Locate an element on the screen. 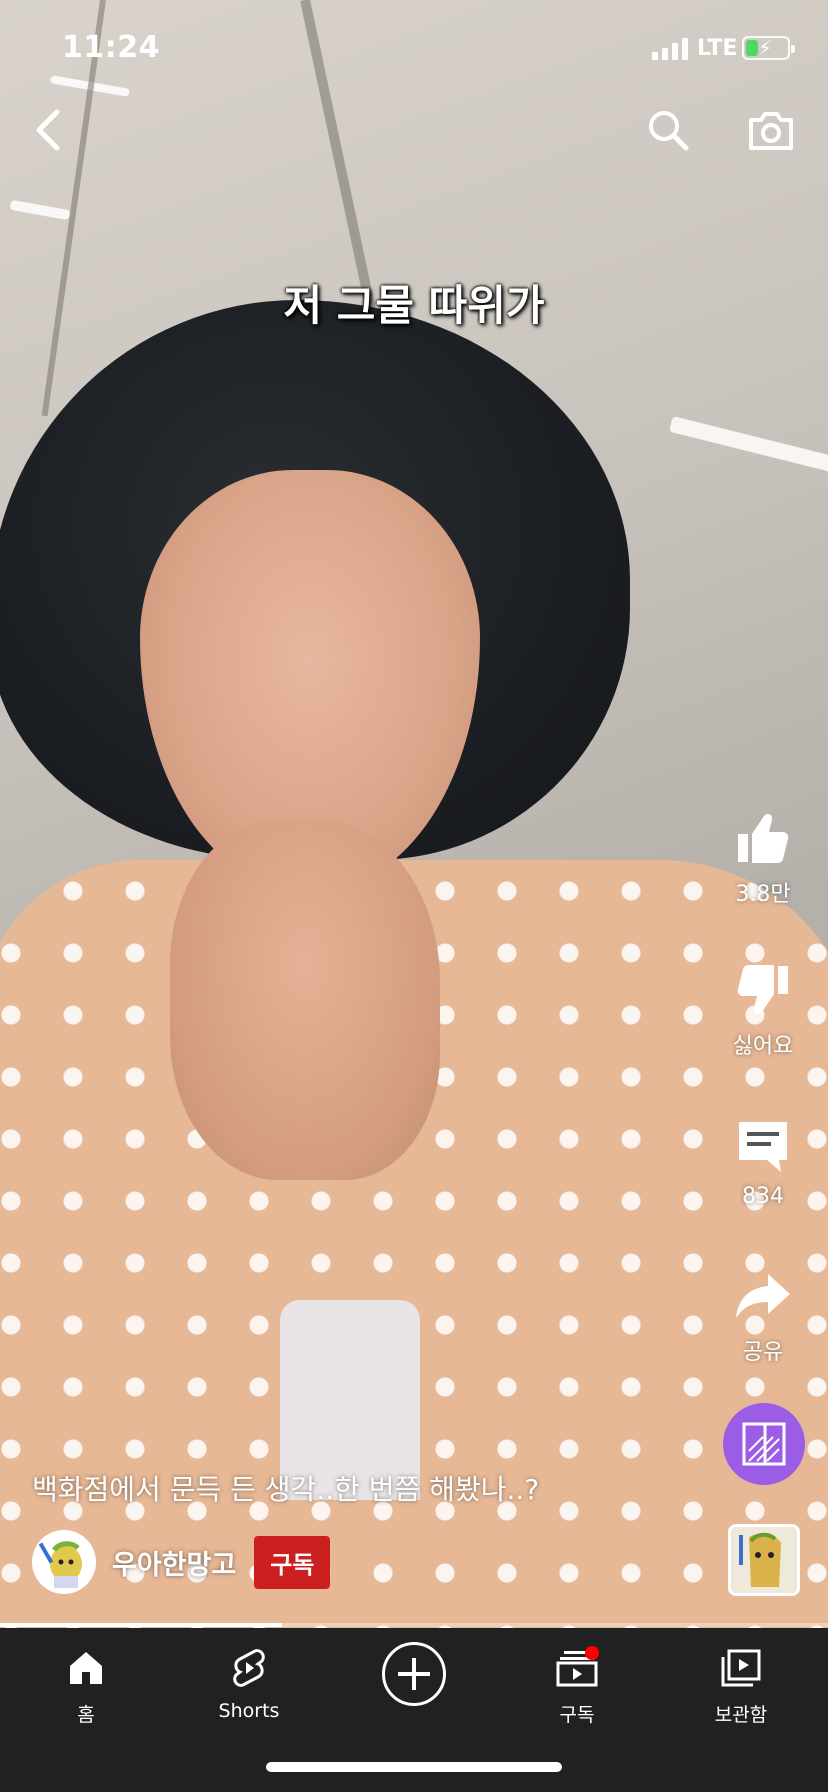 This screenshot has width=828, height=1792. camera-icon is located at coordinates (771, 131).